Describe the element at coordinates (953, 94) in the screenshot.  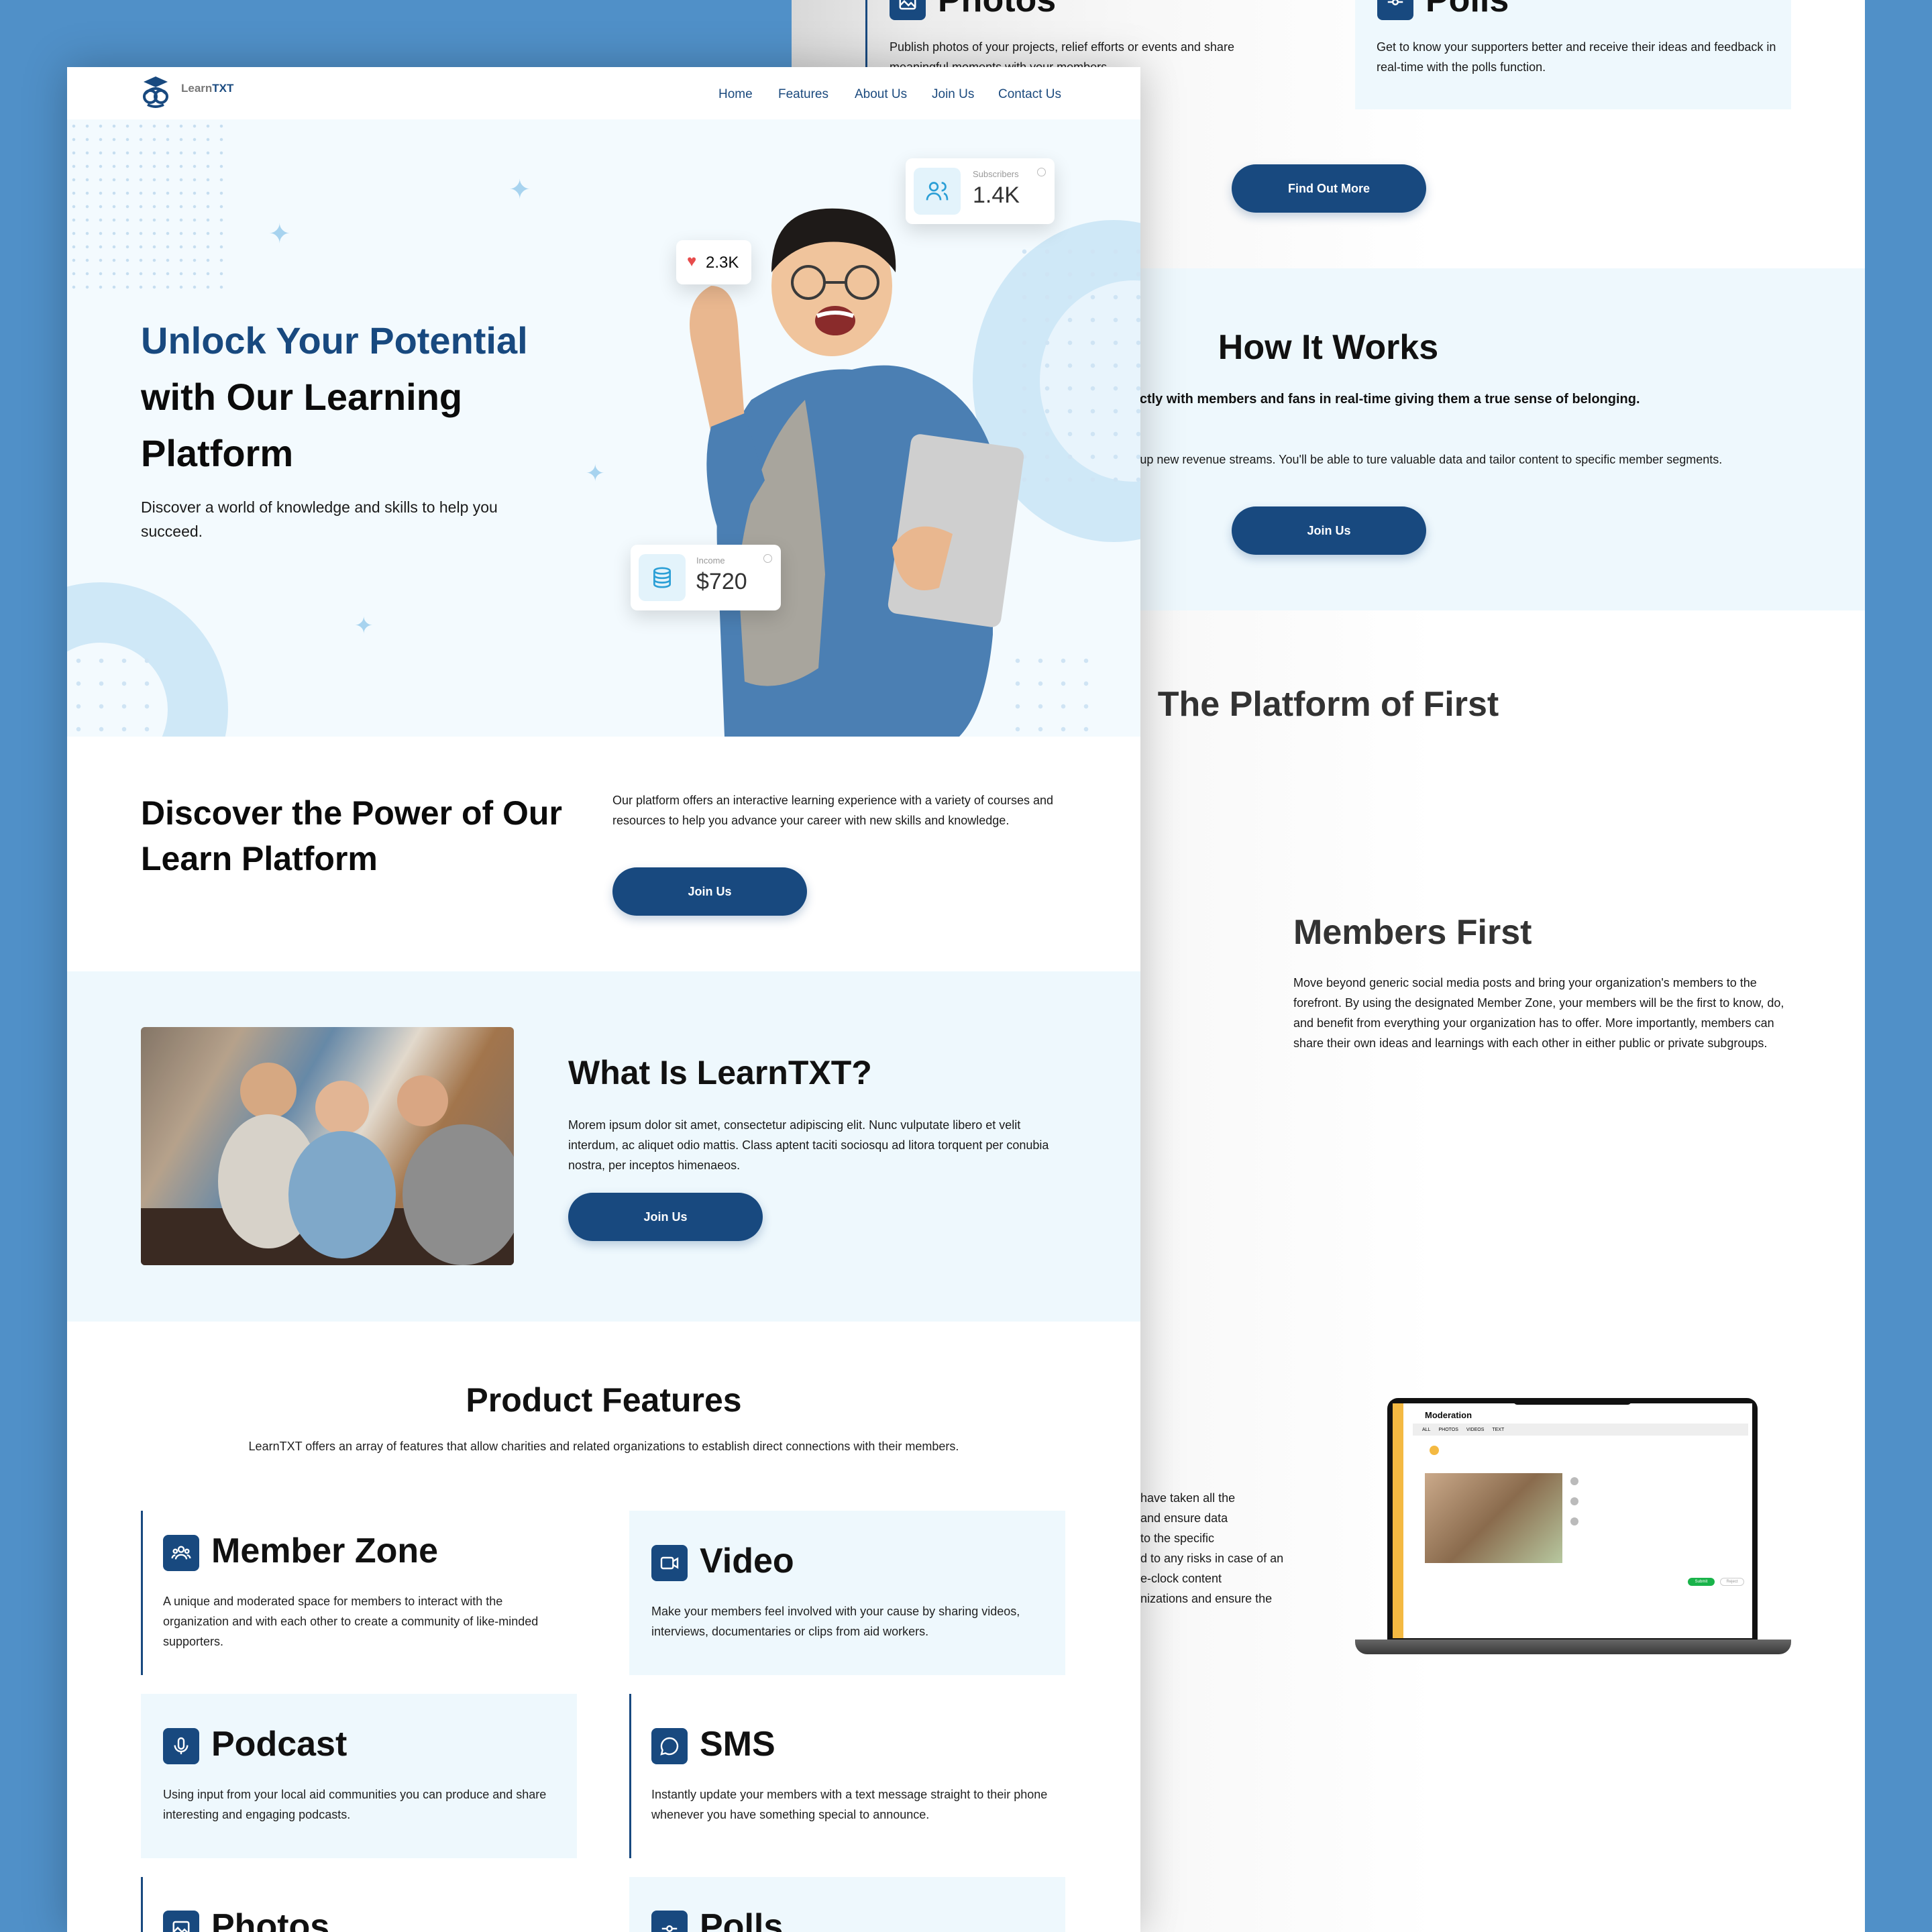
I see `nav-join-us: Join Us` at that location.